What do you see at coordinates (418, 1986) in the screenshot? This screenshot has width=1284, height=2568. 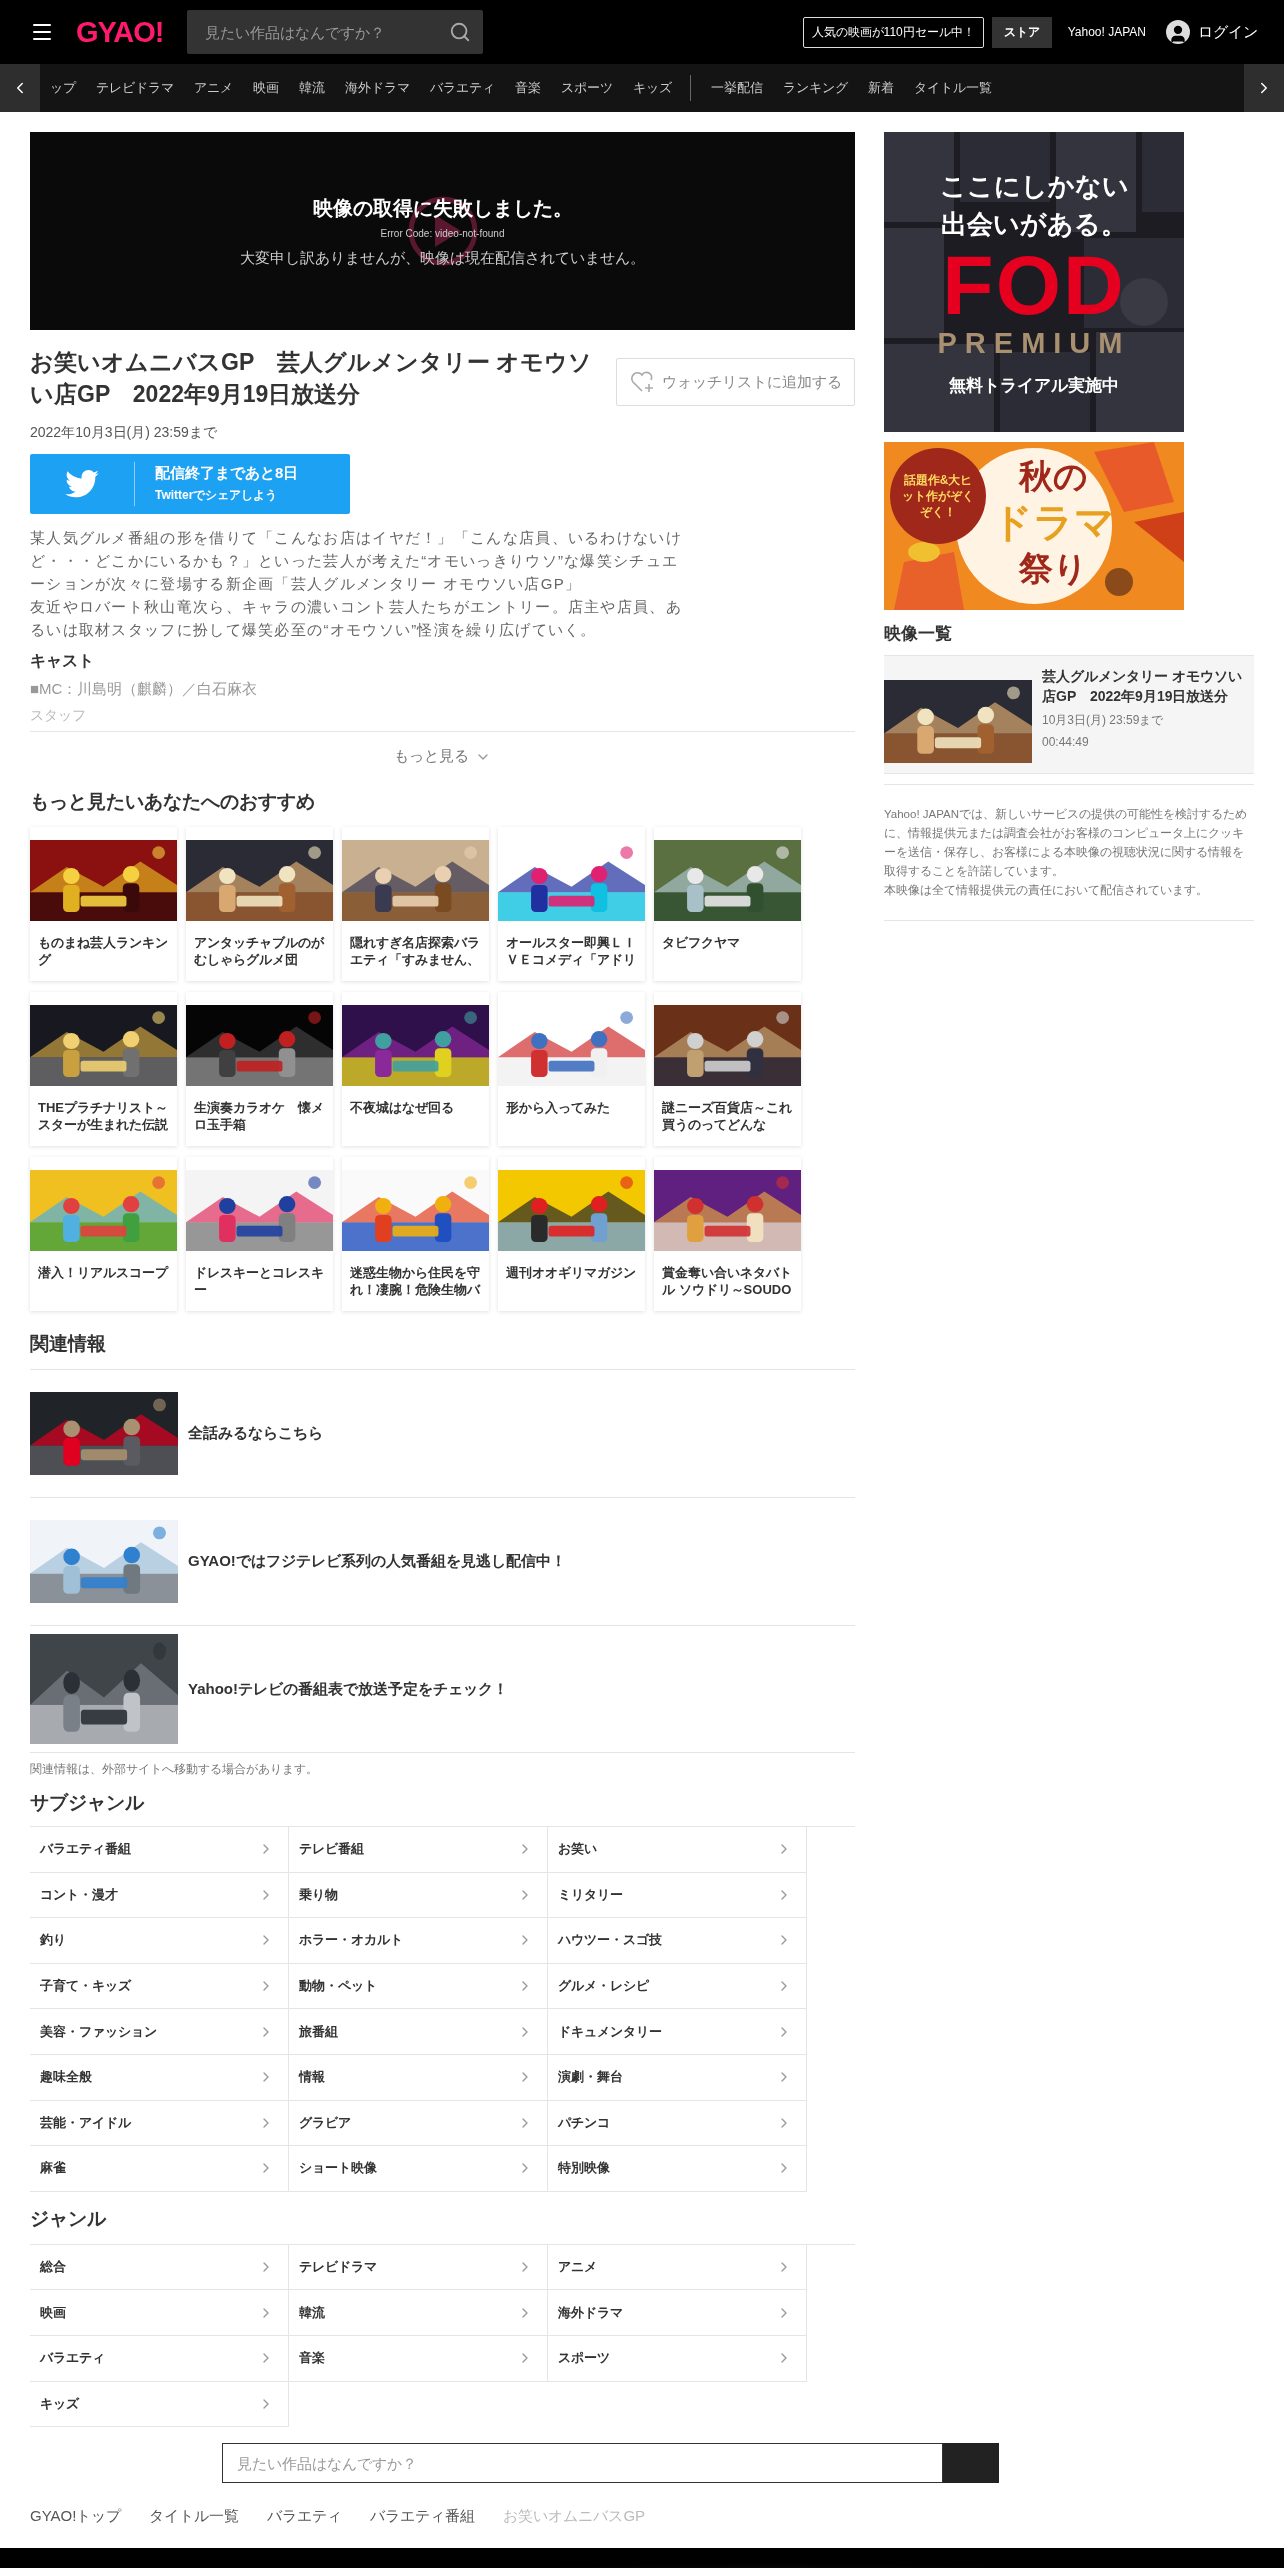 I see `genre-link: 動物・ペット` at bounding box center [418, 1986].